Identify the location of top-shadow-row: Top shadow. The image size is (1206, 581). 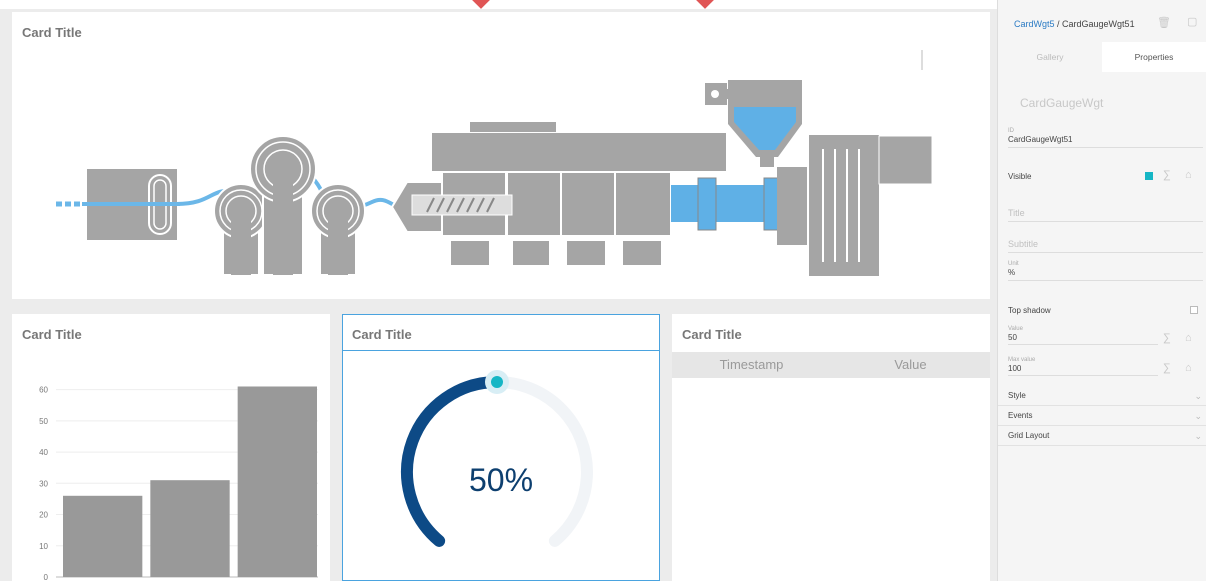
(1105, 310).